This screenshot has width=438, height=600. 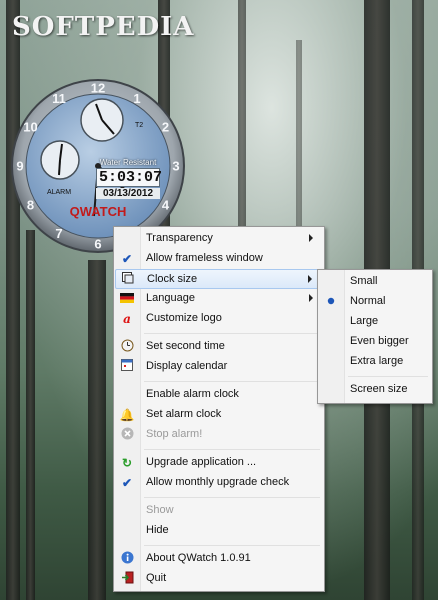 I want to click on dial-number: 6, so click(x=97, y=244).